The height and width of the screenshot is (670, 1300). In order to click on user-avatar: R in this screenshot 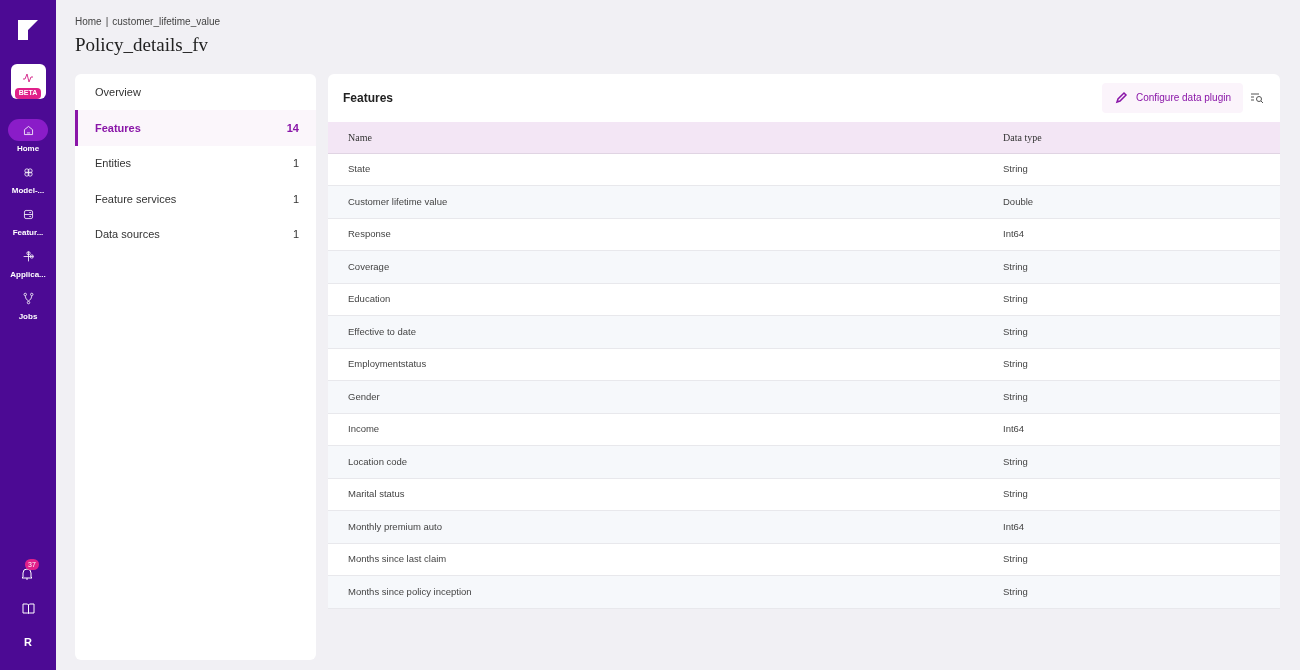, I will do `click(28, 641)`.